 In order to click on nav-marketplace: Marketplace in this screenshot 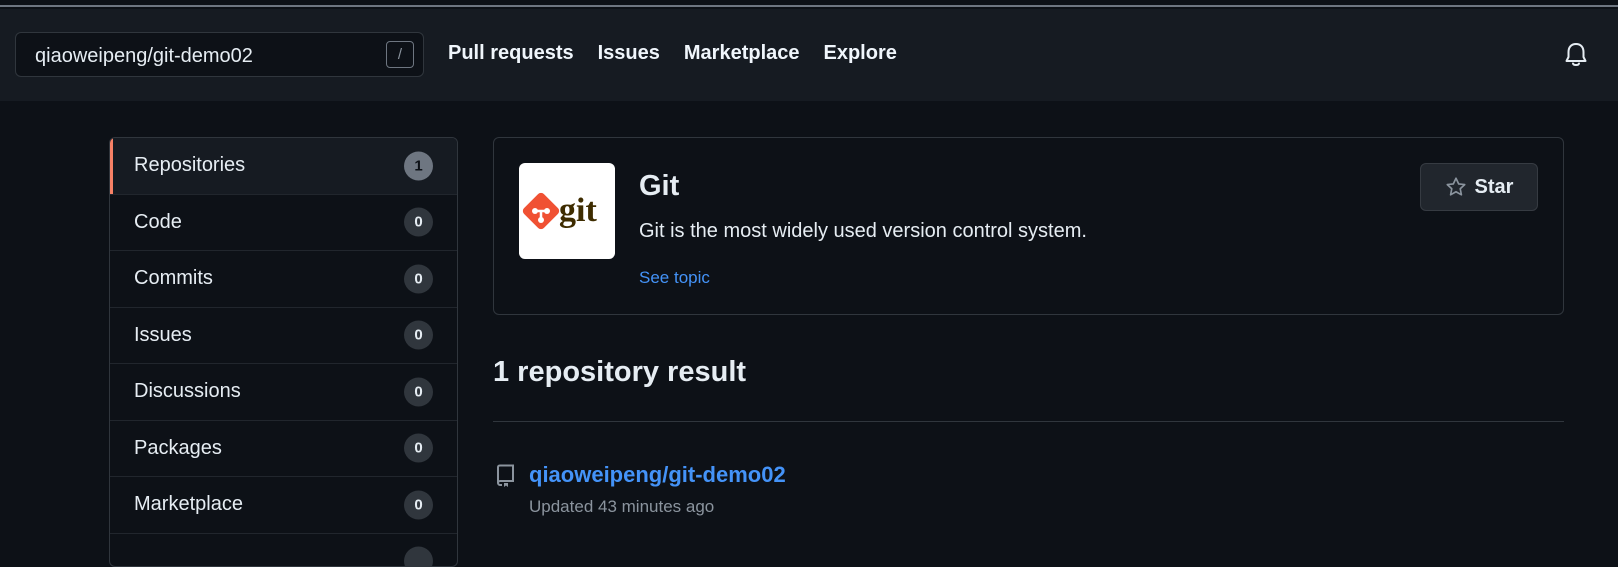, I will do `click(742, 53)`.